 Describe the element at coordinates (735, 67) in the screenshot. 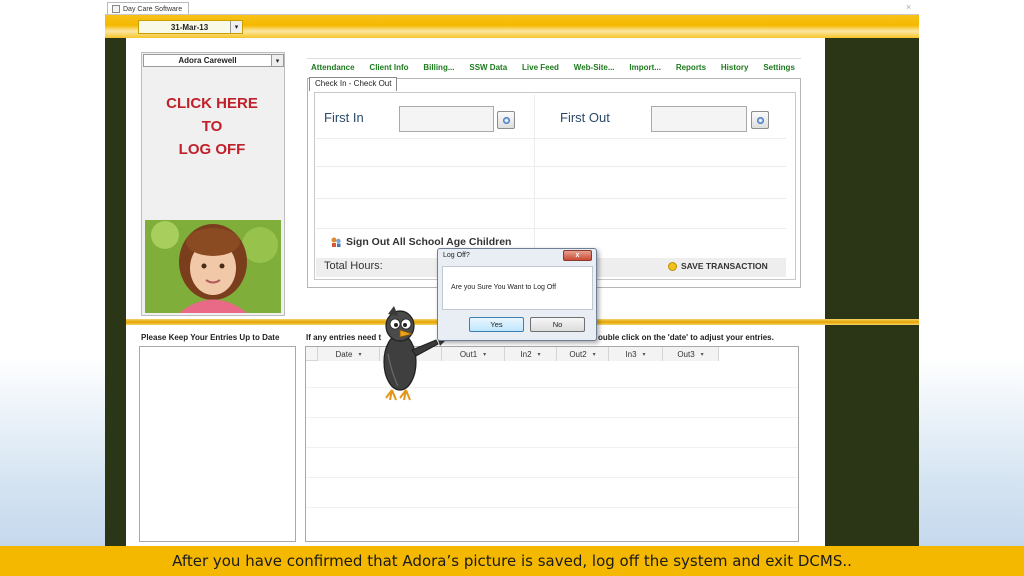

I see `tab-history: History` at that location.